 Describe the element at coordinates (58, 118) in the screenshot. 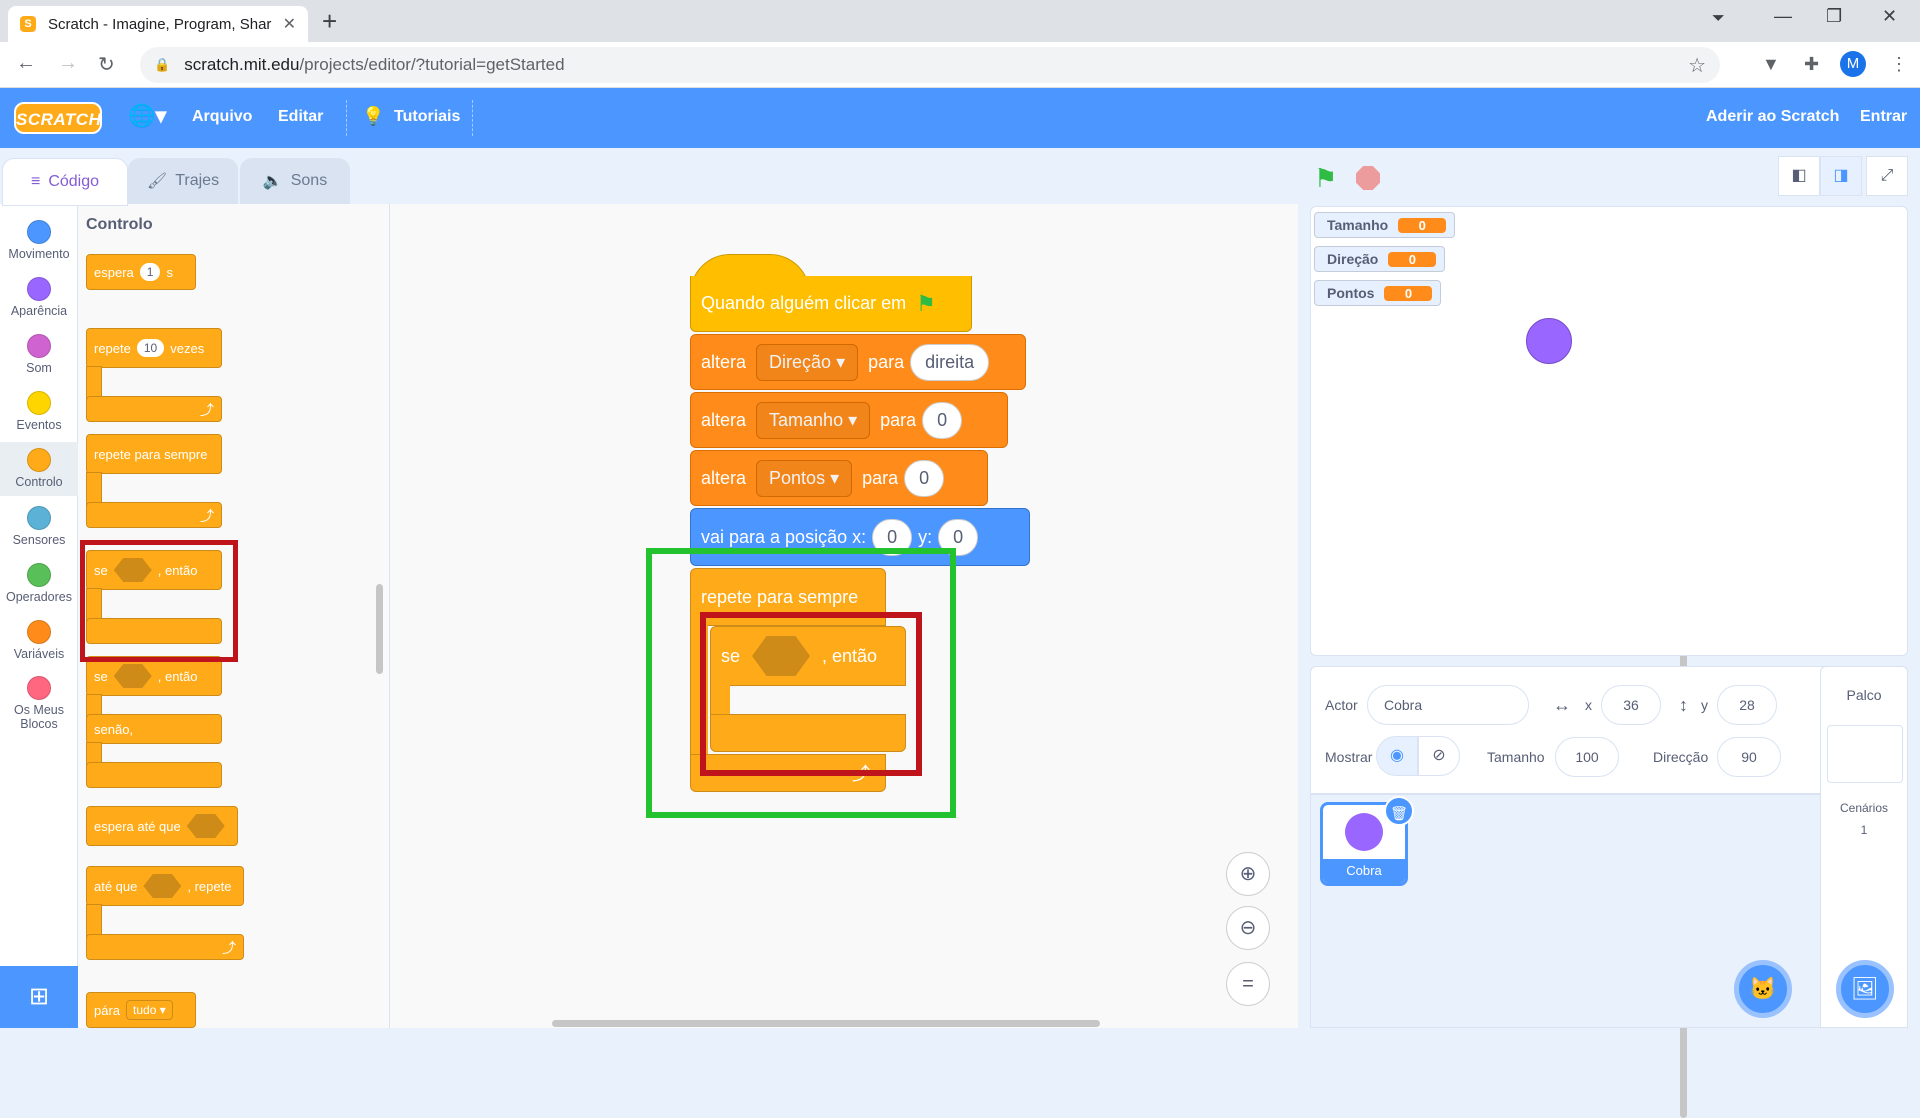

I see `scratch-logo: SCRATCH` at that location.